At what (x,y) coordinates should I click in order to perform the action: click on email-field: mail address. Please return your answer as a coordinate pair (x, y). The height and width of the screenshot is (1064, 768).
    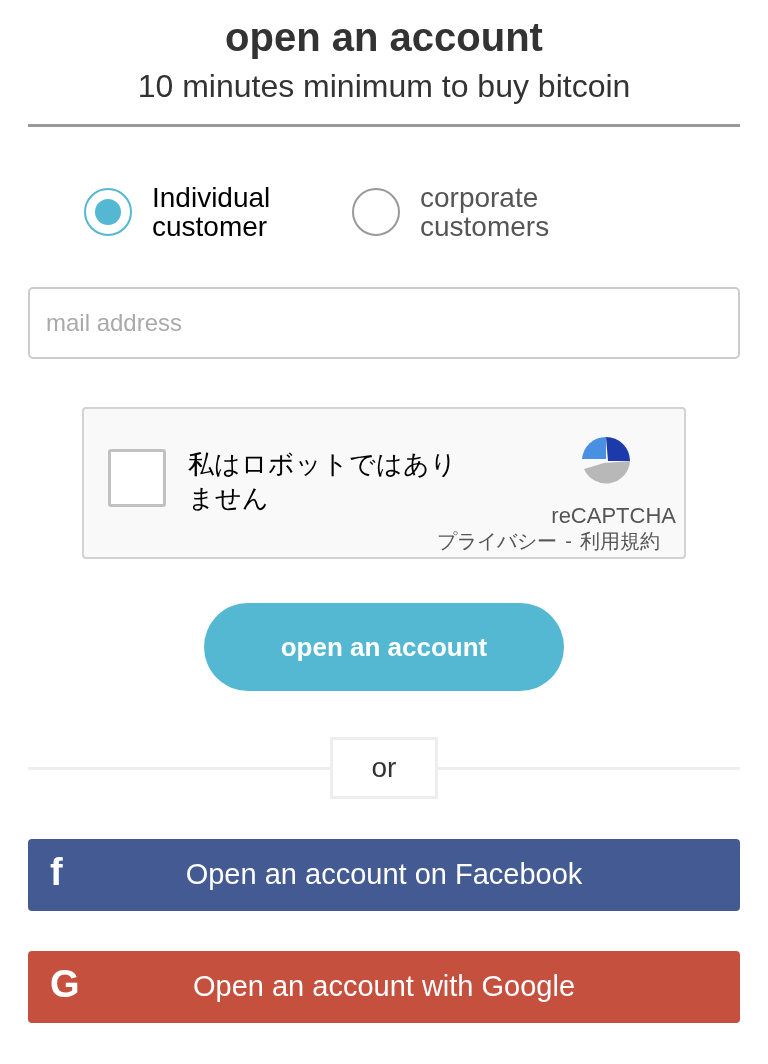
    Looking at the image, I should click on (384, 323).